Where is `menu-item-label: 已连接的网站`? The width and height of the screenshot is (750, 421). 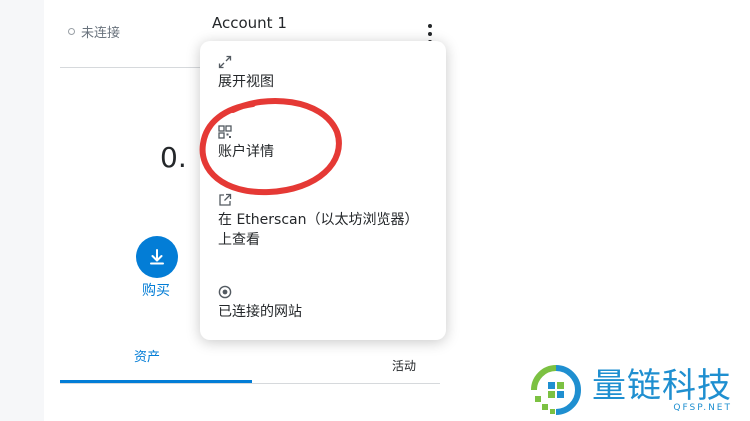 menu-item-label: 已连接的网站 is located at coordinates (260, 312).